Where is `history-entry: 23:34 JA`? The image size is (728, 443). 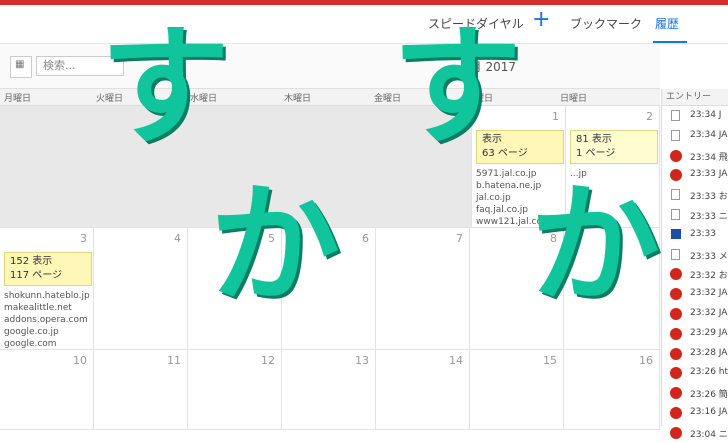 history-entry: 23:34 JA is located at coordinates (695, 136).